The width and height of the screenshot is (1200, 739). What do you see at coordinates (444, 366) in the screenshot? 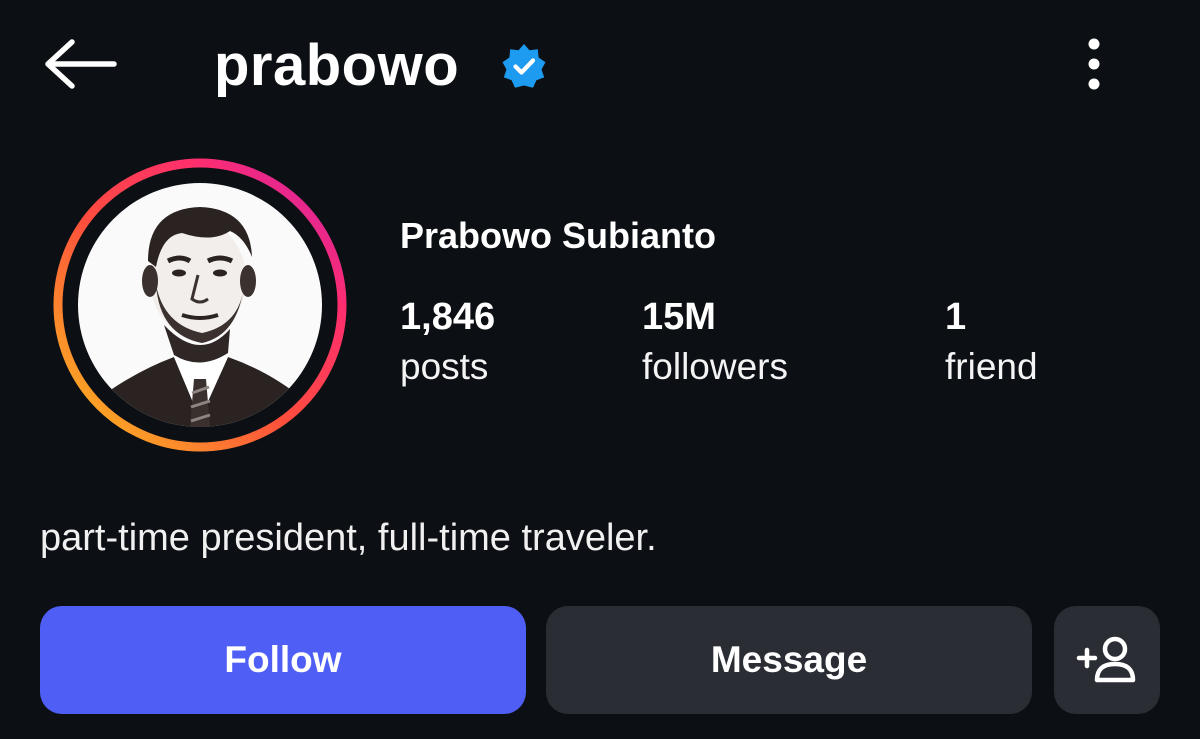
I see `stat-posts-label: posts` at bounding box center [444, 366].